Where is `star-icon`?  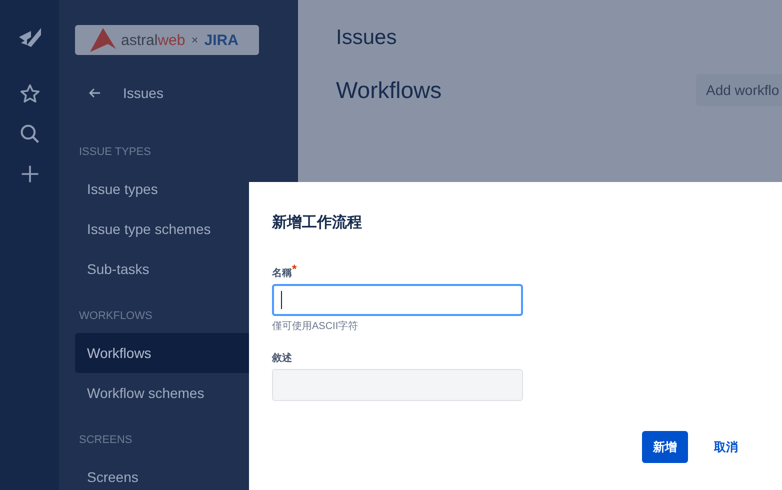
star-icon is located at coordinates (29, 94).